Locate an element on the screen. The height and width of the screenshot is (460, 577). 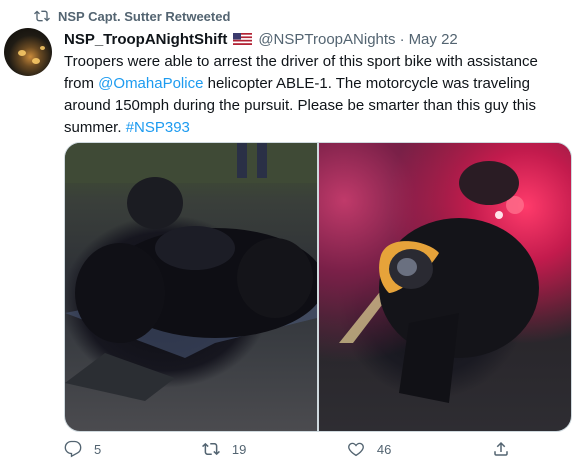
share-button is located at coordinates (501, 449).